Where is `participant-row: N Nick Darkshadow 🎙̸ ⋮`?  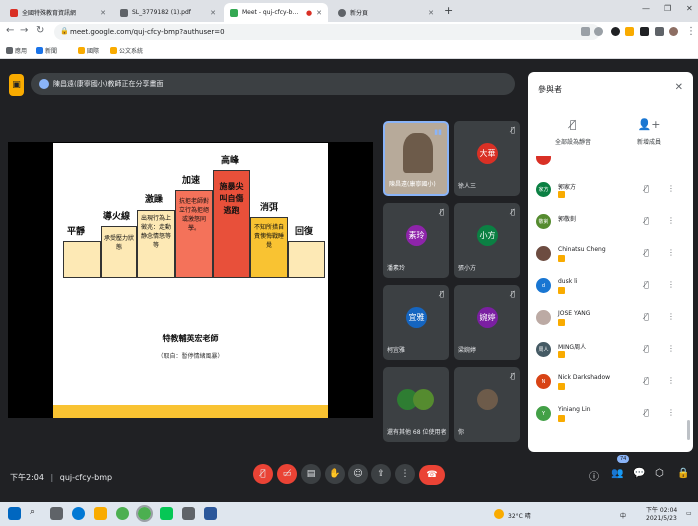 participant-row: N Nick Darkshadow 🎙̸ ⋮ is located at coordinates (610, 384).